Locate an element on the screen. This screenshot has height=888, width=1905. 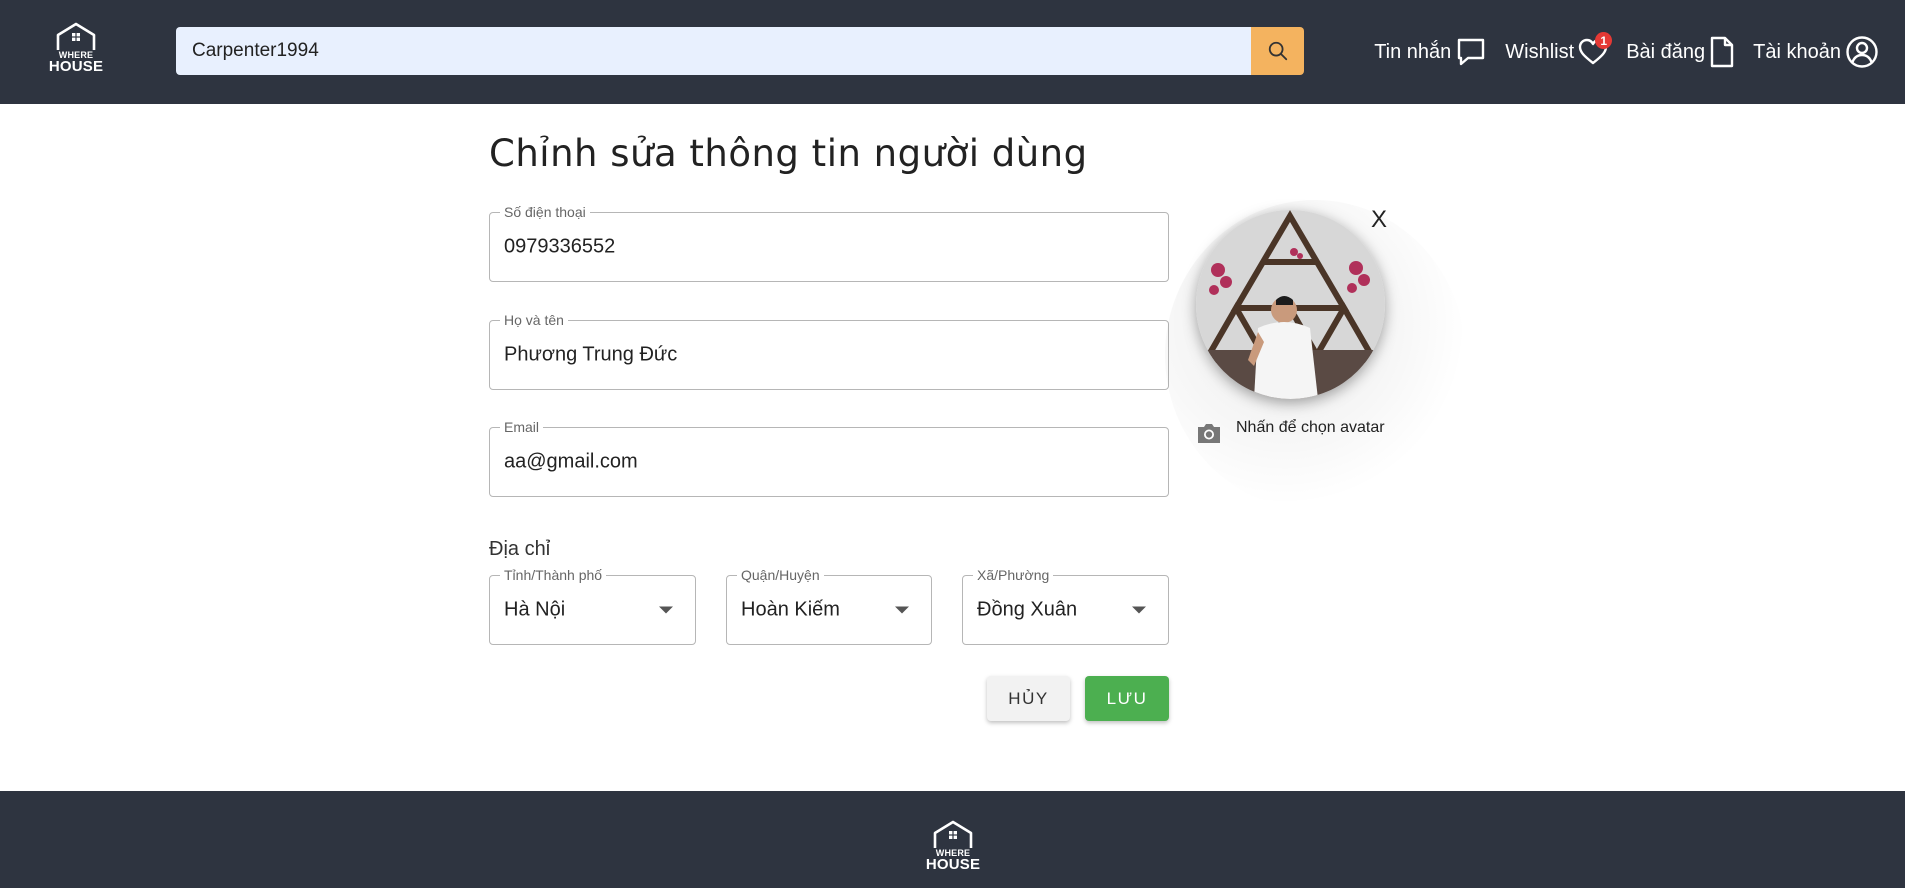
top-header: WHERE HOUSE Tin nhắn Wishlist 1 Bài đăng is located at coordinates (952, 52).